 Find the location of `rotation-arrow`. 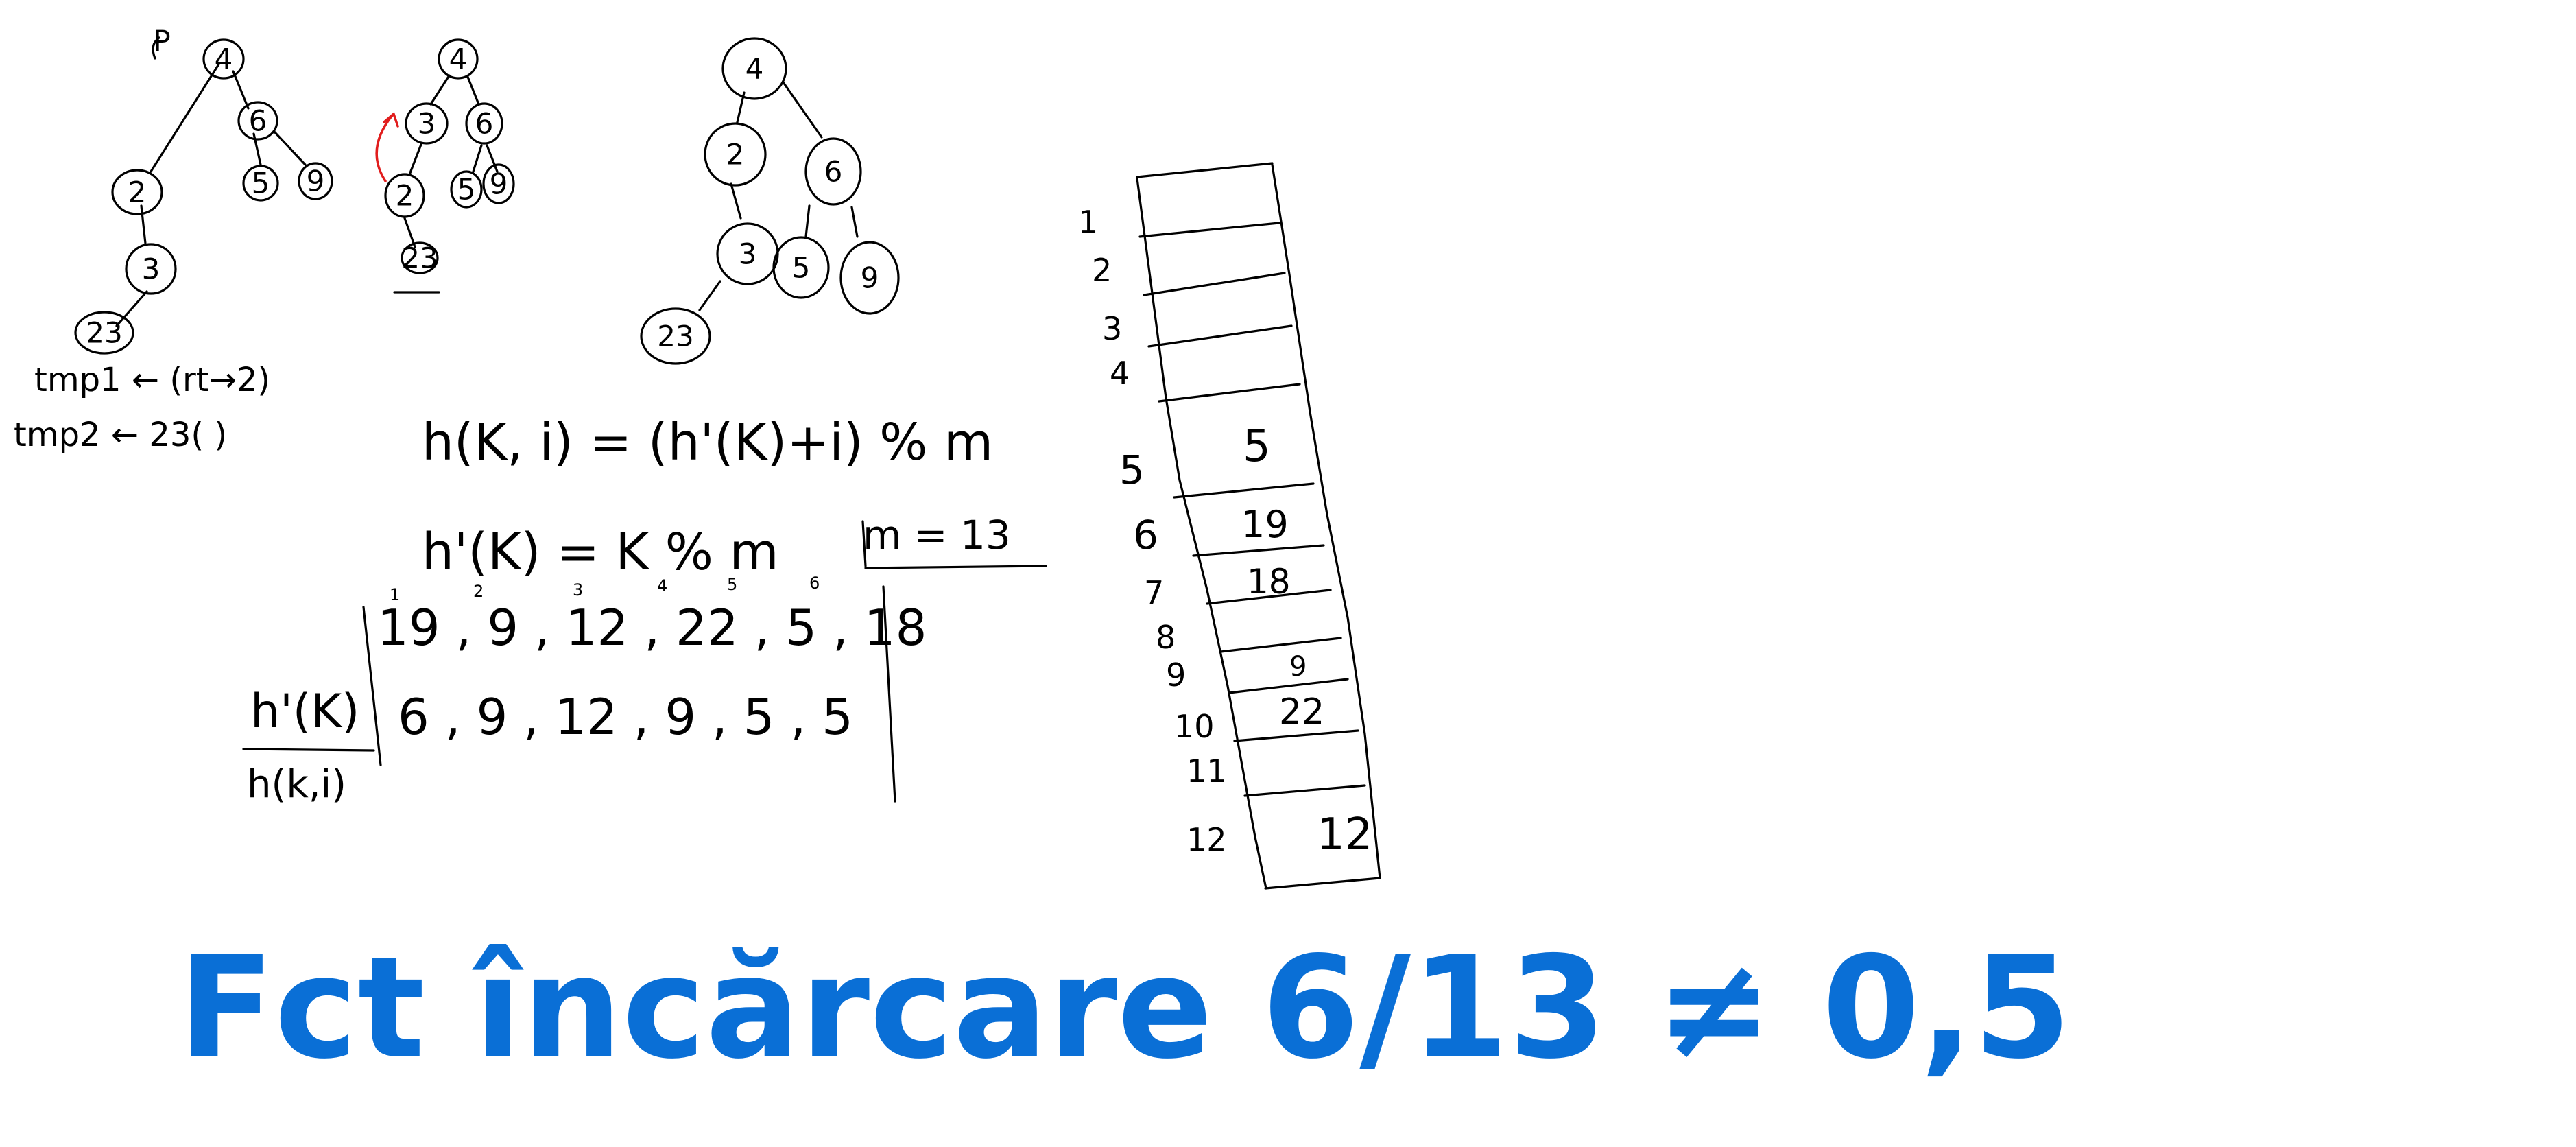

rotation-arrow is located at coordinates (384, 148).